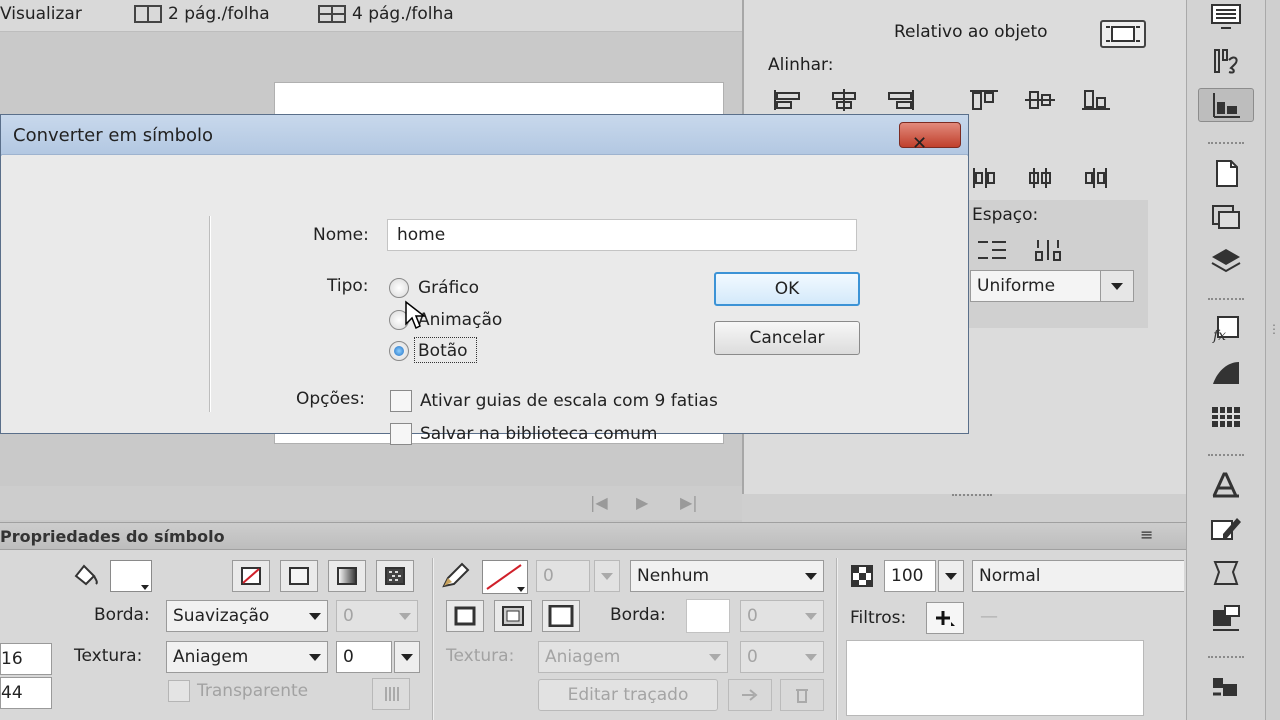 The height and width of the screenshot is (720, 1280). I want to click on align-left-icon, so click(788, 100).